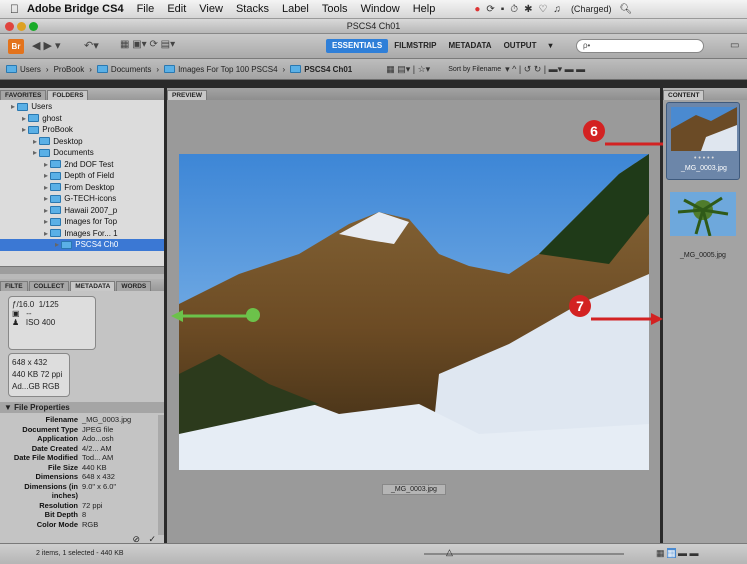 This screenshot has height=564, width=747. Describe the element at coordinates (82, 142) in the screenshot. I see `folder-tree-item: ▸ Desktop` at that location.